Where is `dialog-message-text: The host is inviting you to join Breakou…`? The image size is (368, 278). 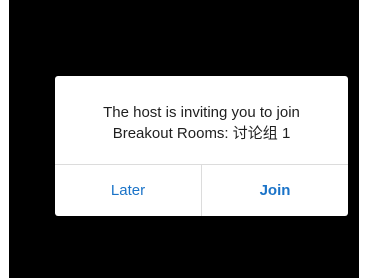 dialog-message-text: The host is inviting you to join Breakou… is located at coordinates (201, 123).